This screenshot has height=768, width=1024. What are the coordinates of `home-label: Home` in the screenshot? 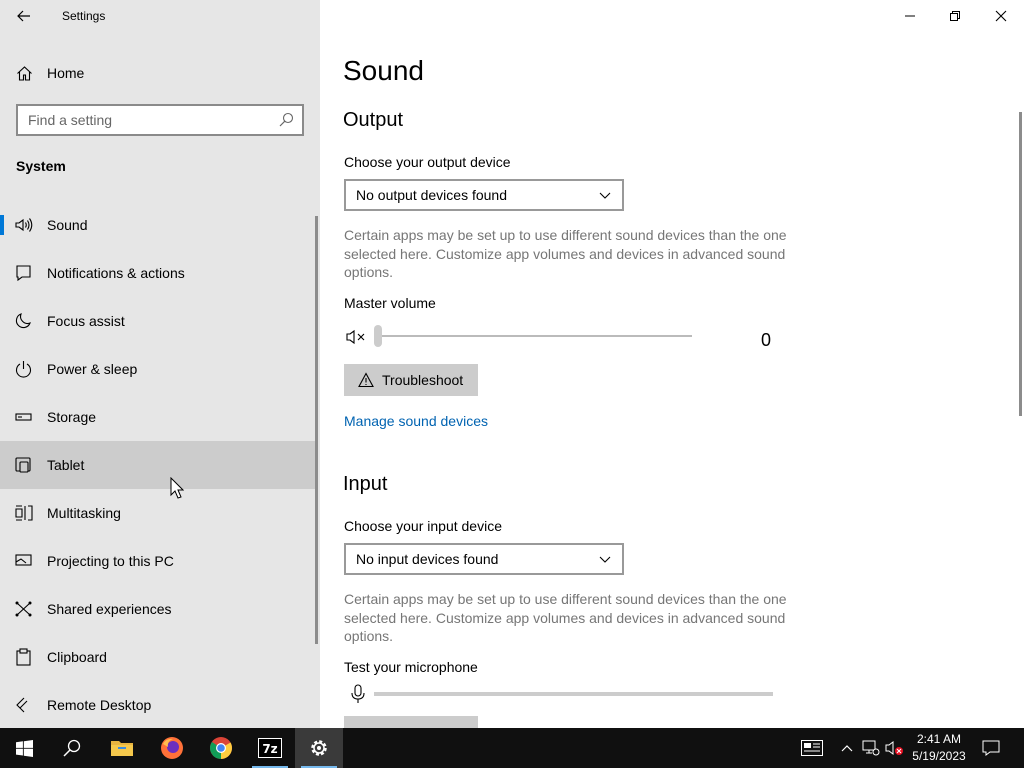 It's located at (66, 73).